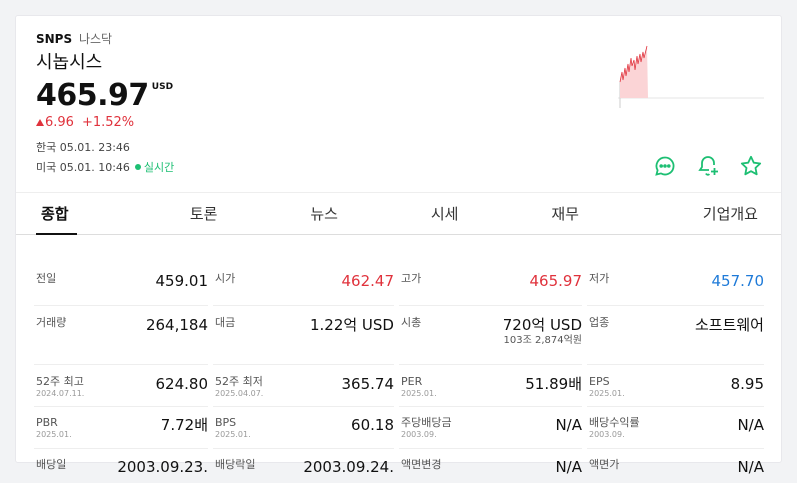 Image resolution: width=797 pixels, height=483 pixels. What do you see at coordinates (556, 281) in the screenshot?
I see `stat-value: 465.97` at bounding box center [556, 281].